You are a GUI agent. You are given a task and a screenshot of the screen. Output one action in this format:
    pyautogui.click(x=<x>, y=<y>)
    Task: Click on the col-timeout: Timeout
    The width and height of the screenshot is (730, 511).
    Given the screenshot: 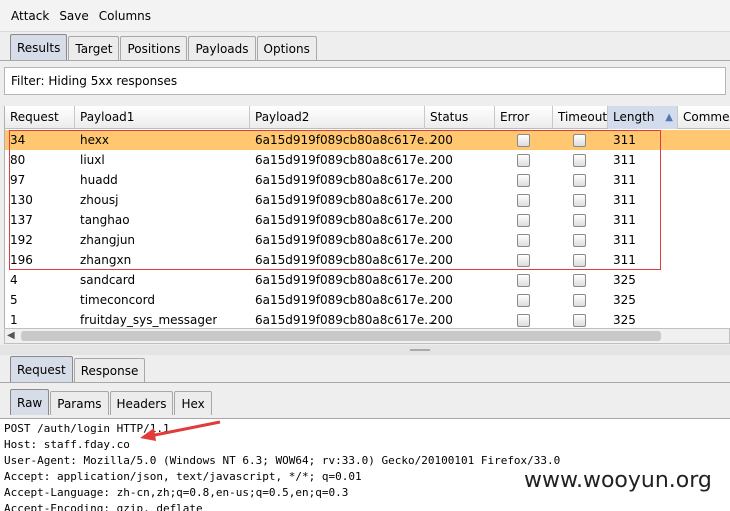 What is the action you would take?
    pyautogui.click(x=580, y=117)
    